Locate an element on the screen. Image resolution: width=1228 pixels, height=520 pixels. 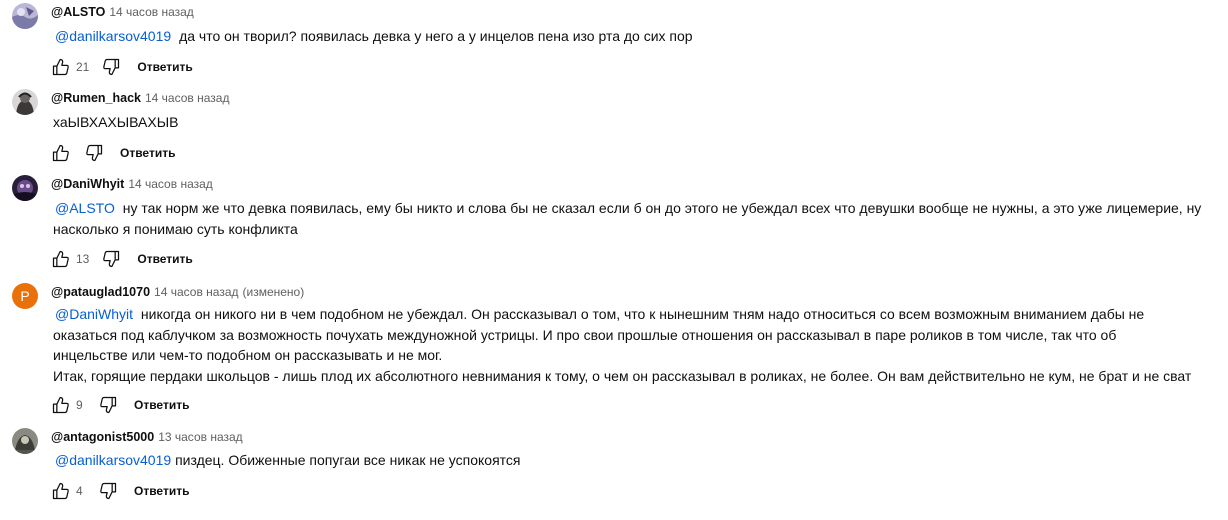
comment-time: 13 часов назад is located at coordinates (200, 437).